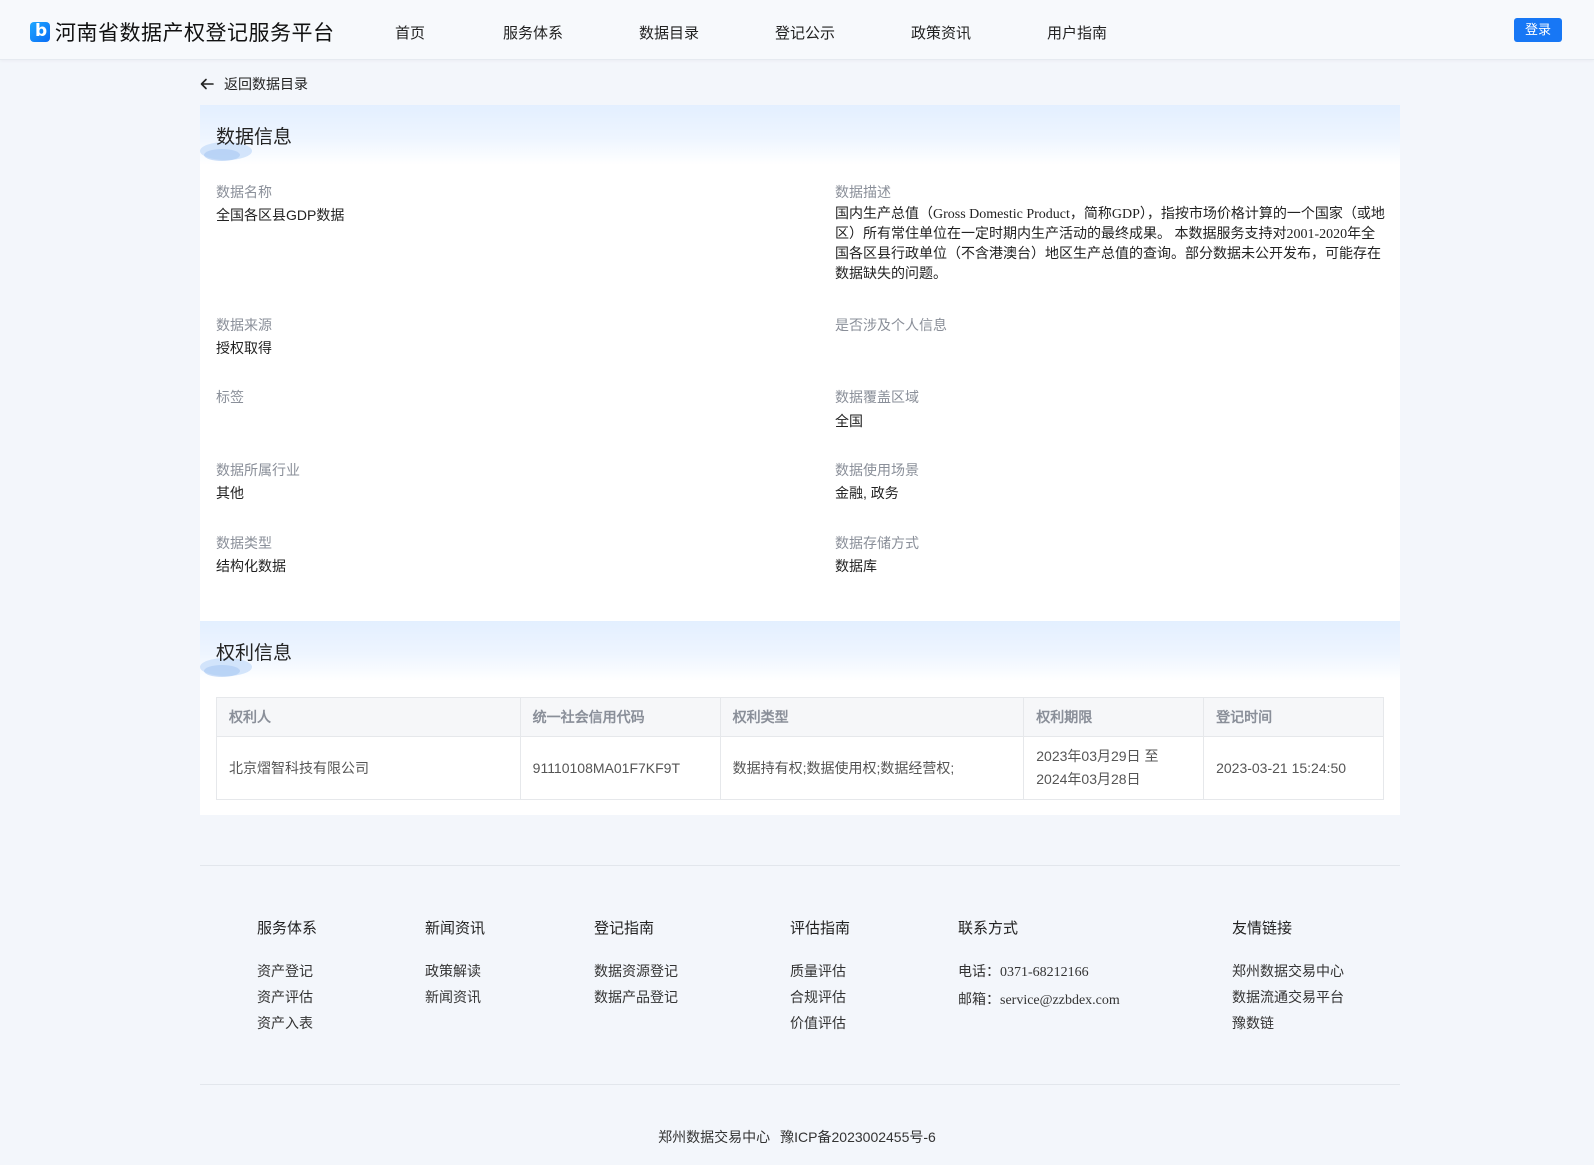  Describe the element at coordinates (368, 768) in the screenshot. I see `rights-holder-cell: 北京熠智科技有限公司` at that location.